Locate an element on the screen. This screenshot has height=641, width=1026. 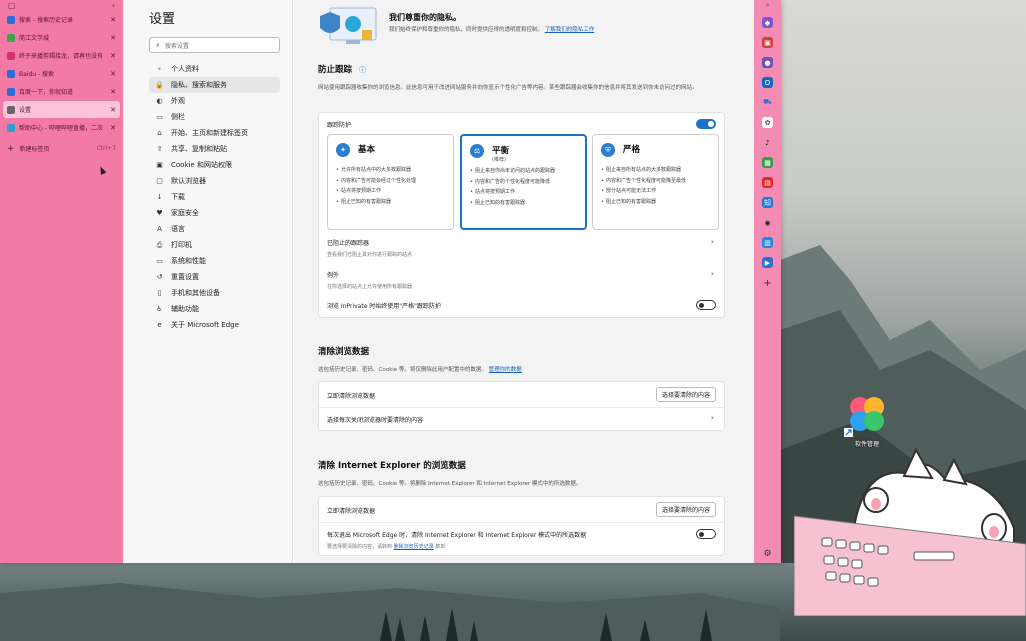
option-title: 平衡 is located at coordinates (501, 151).